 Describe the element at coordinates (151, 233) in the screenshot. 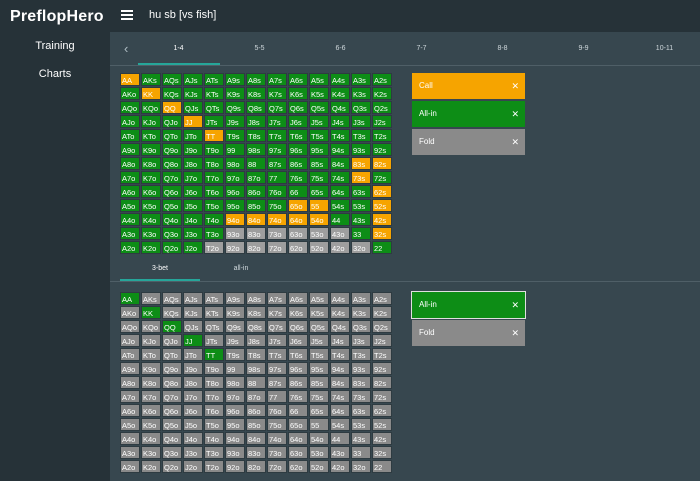

I see `hand-cell-K3o: K3o` at that location.